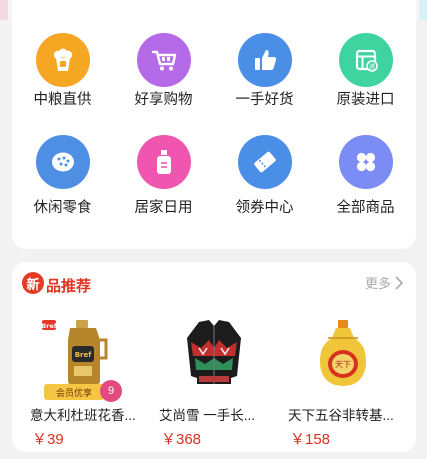  What do you see at coordinates (214, 354) in the screenshot?
I see `patterned-coat-image` at bounding box center [214, 354].